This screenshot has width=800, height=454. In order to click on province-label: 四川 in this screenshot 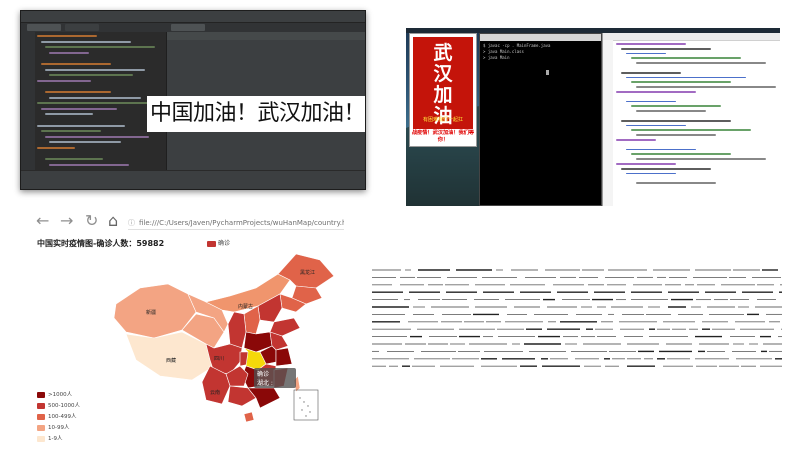, I will do `click(219, 359)`.